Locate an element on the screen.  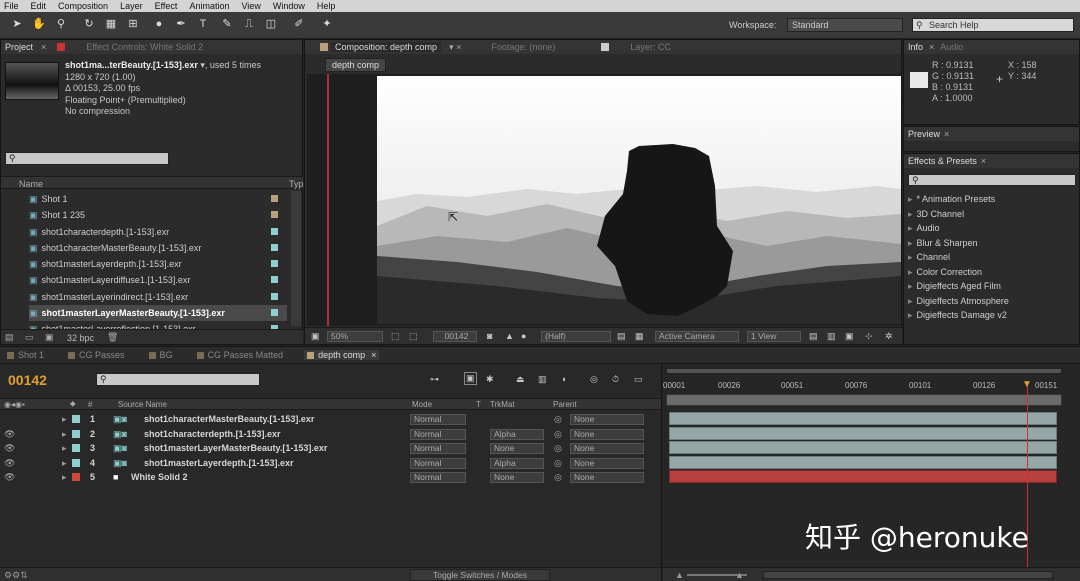
project-scrollbar is located at coordinates (296, 258).